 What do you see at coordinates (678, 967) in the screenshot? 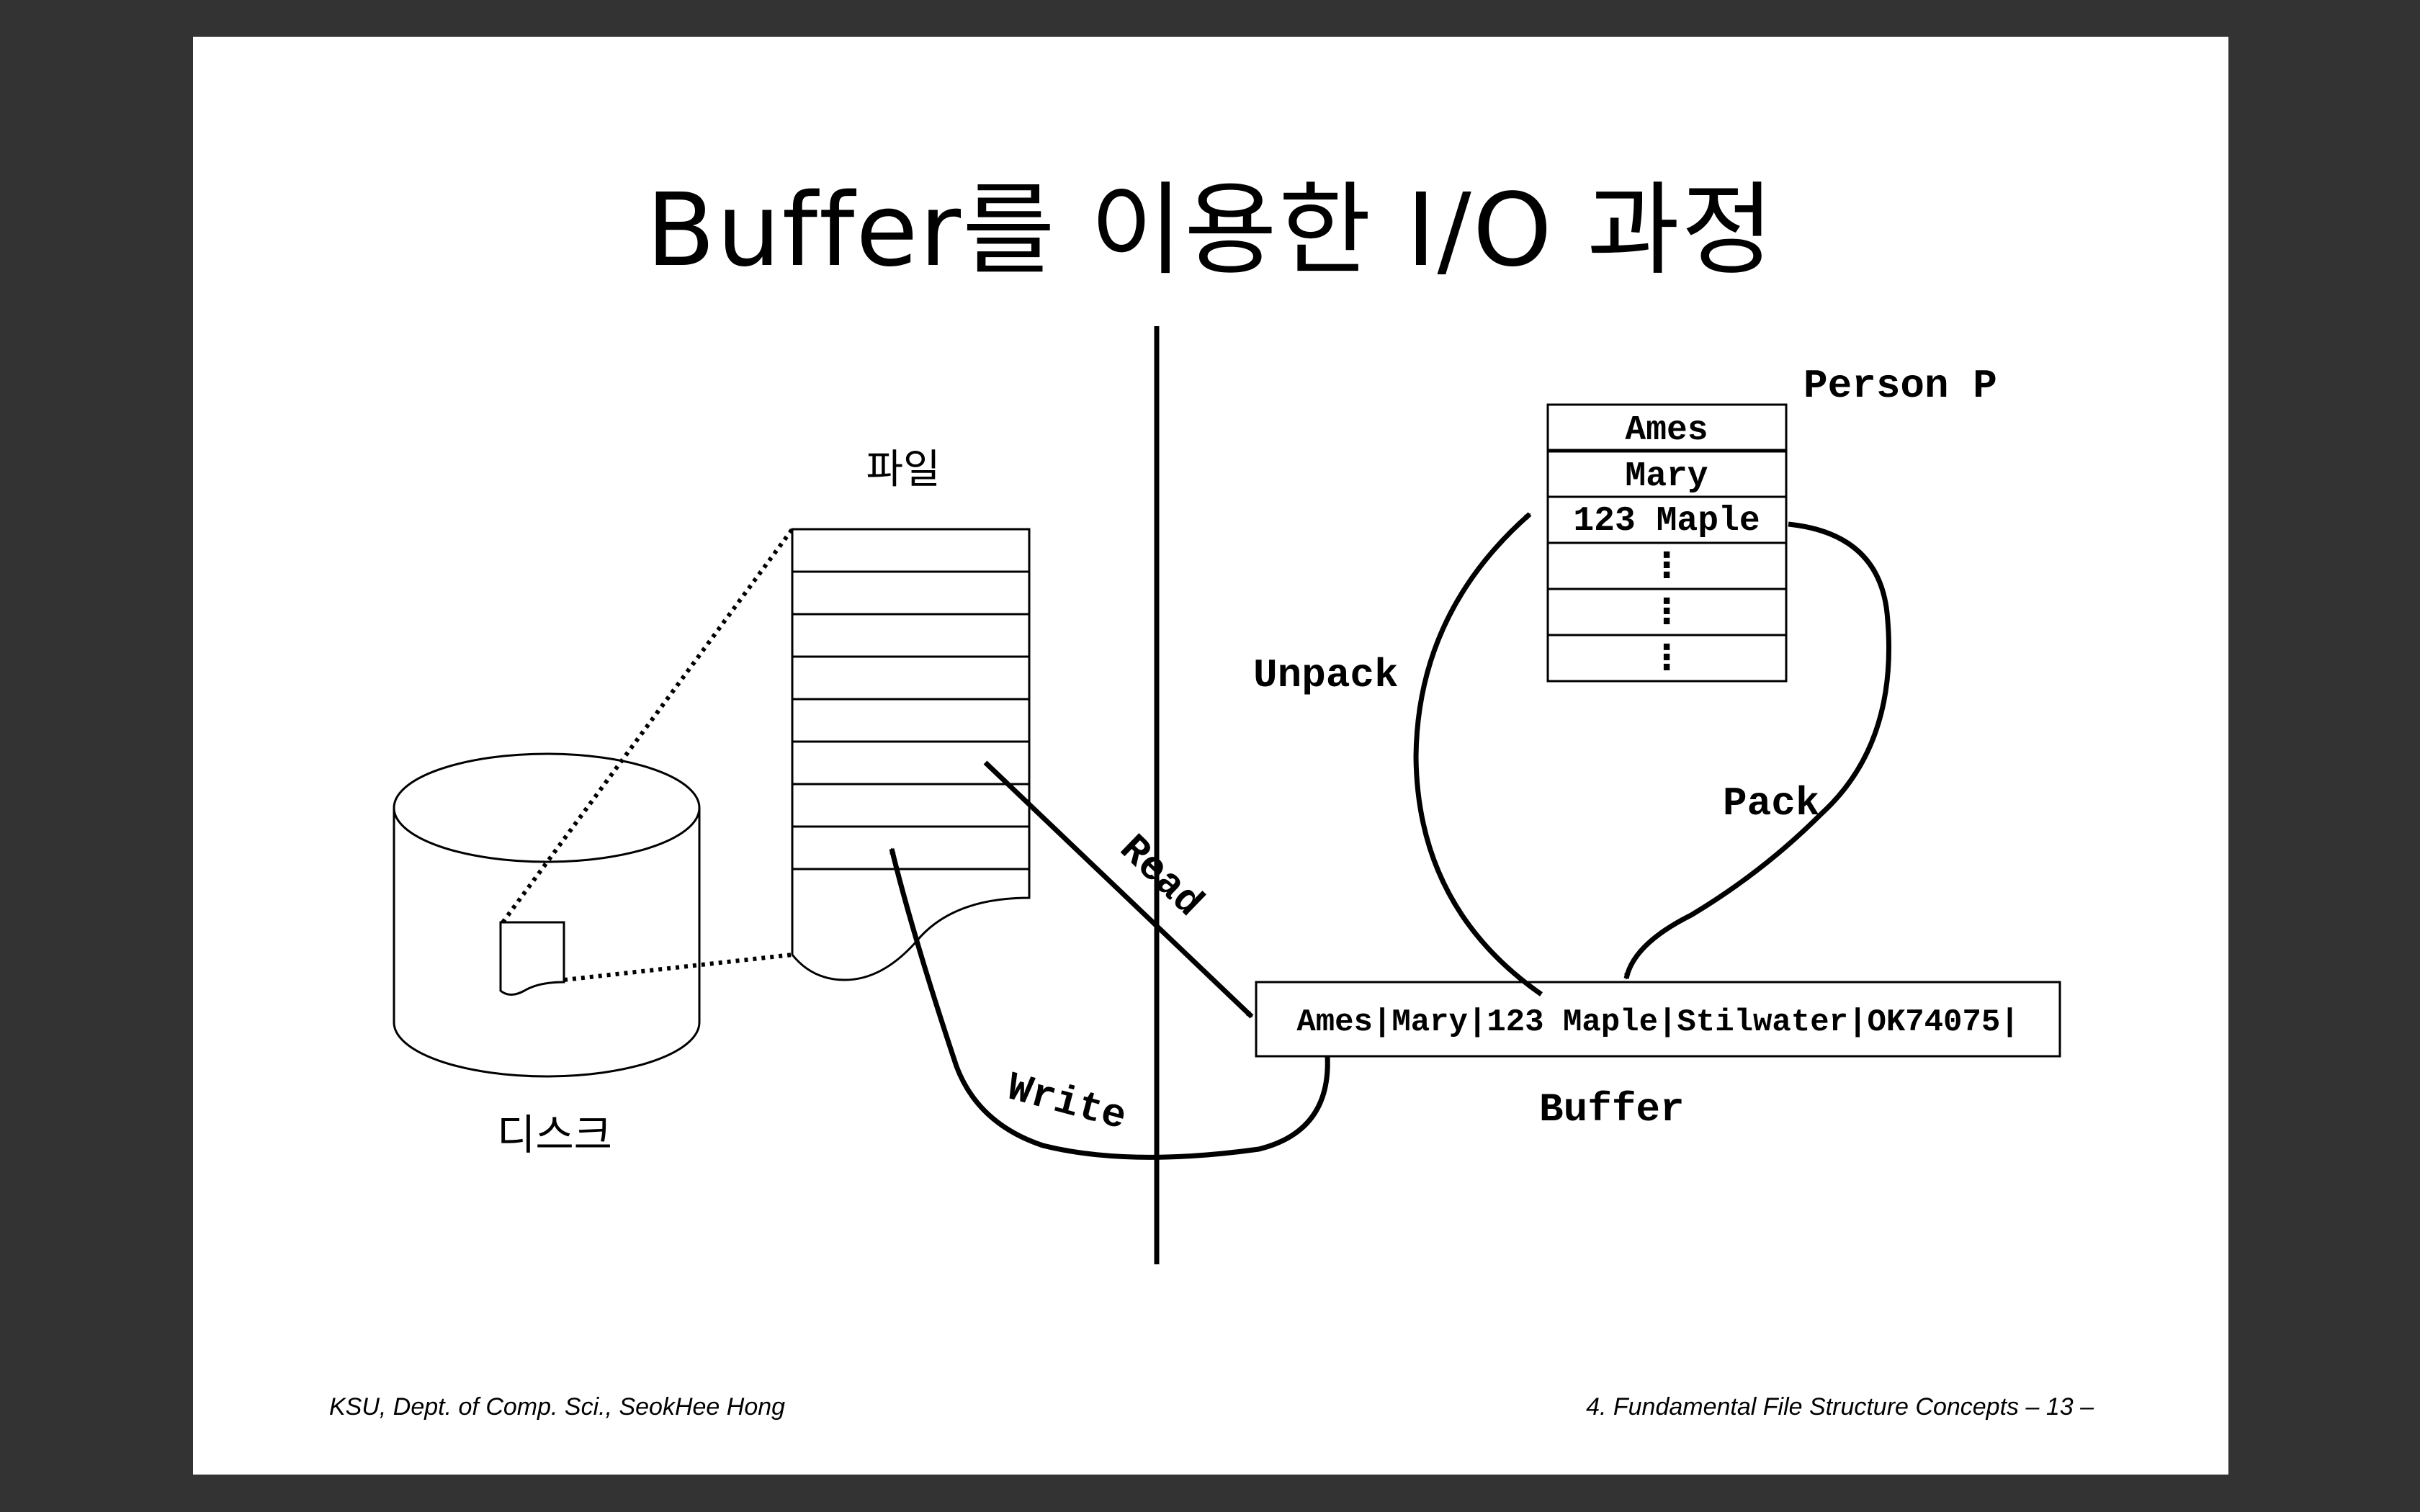
I see `zoom-line-bottom` at bounding box center [678, 967].